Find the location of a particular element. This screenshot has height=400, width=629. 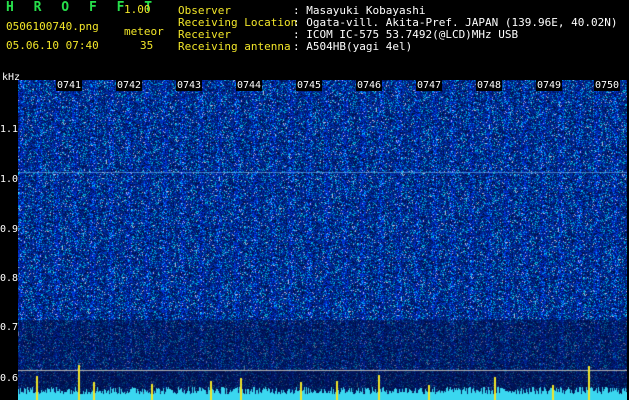

time-tick-label: 0743 is located at coordinates (189, 85).